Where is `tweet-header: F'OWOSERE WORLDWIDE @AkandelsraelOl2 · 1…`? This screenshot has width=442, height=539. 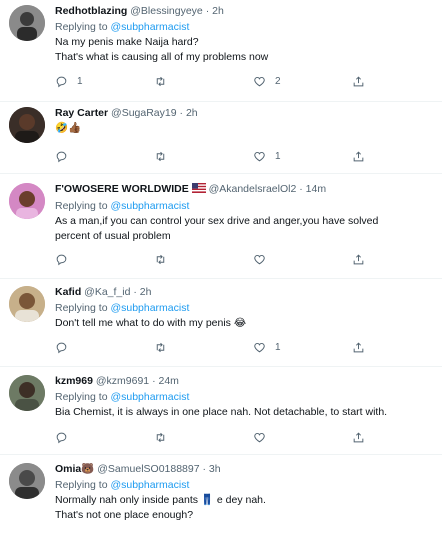 tweet-header: F'OWOSERE WORLDWIDE @AkandelsraelOl2 · 1… is located at coordinates (244, 189).